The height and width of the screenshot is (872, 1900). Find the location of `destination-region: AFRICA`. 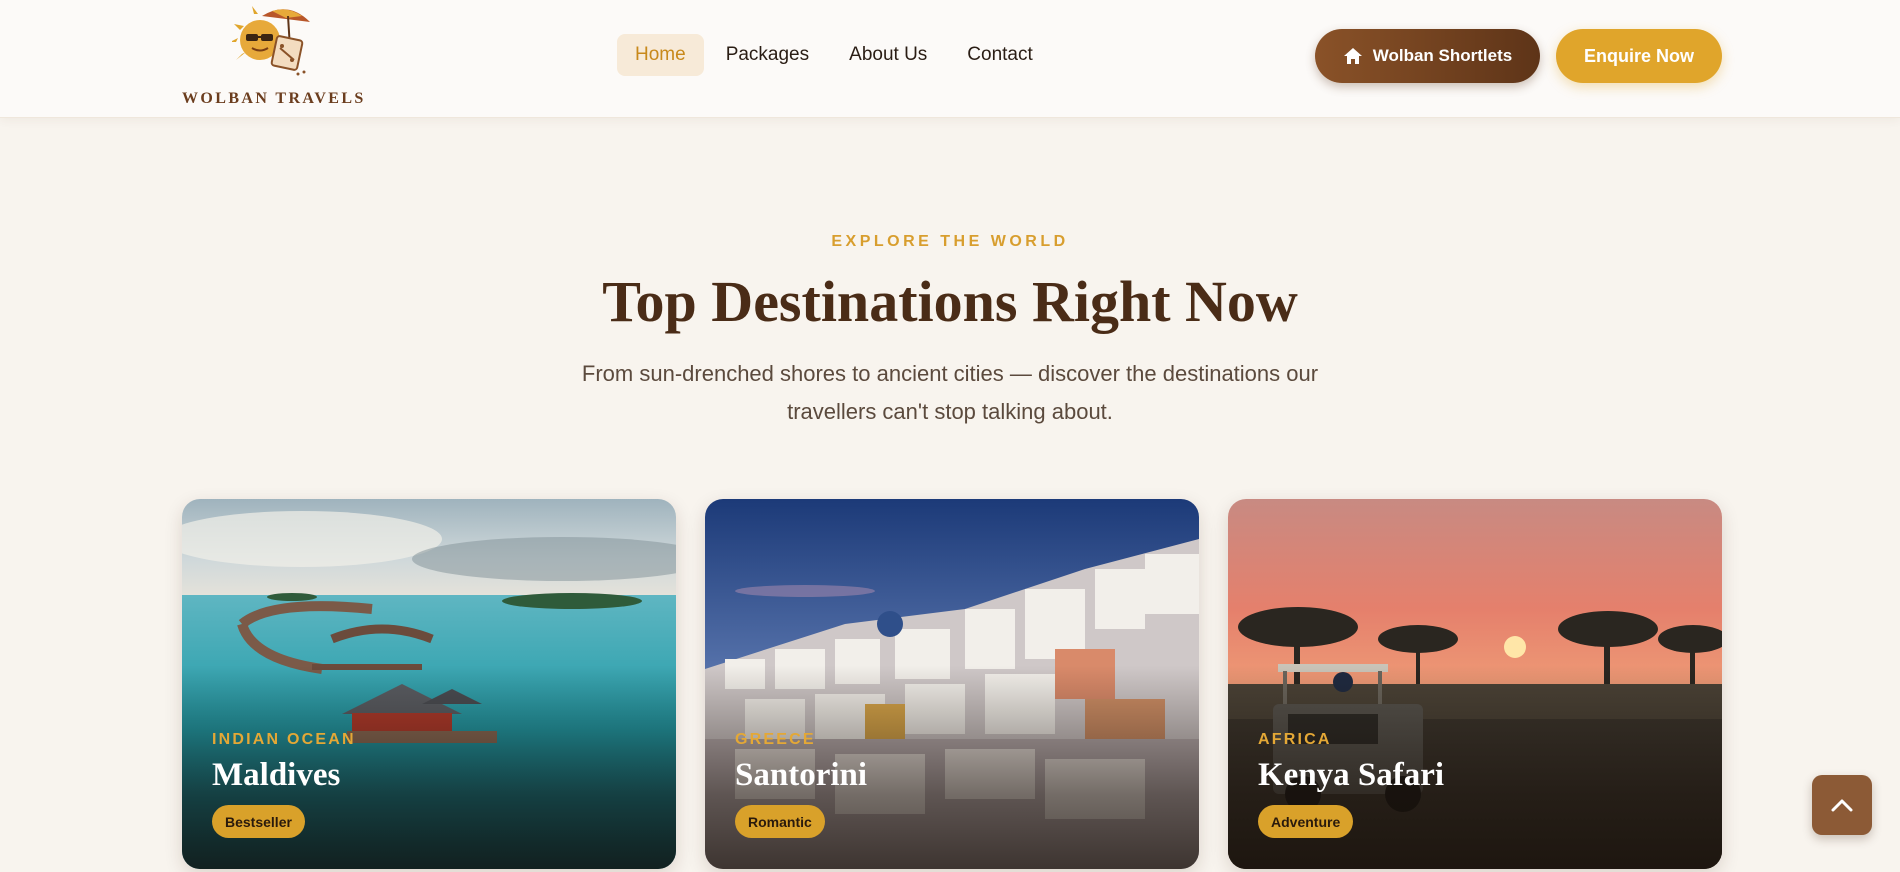

destination-region: AFRICA is located at coordinates (1295, 739).